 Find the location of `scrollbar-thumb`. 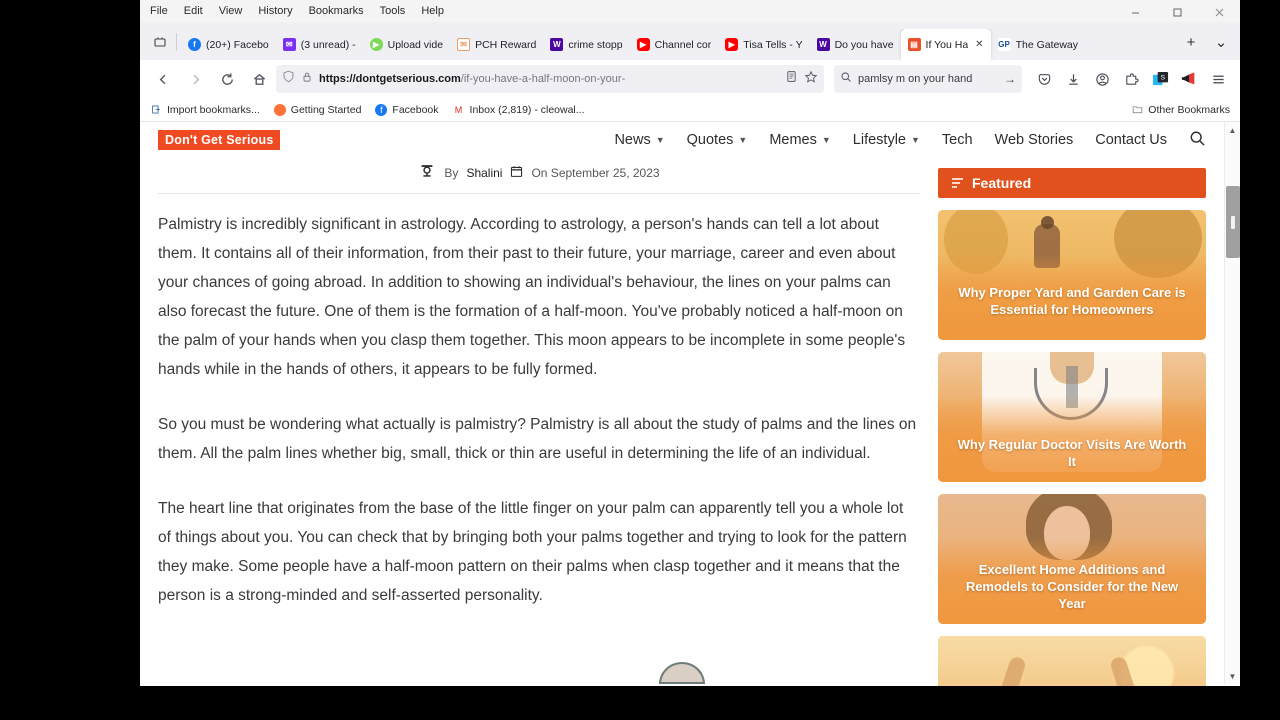

scrollbar-thumb is located at coordinates (1233, 222).